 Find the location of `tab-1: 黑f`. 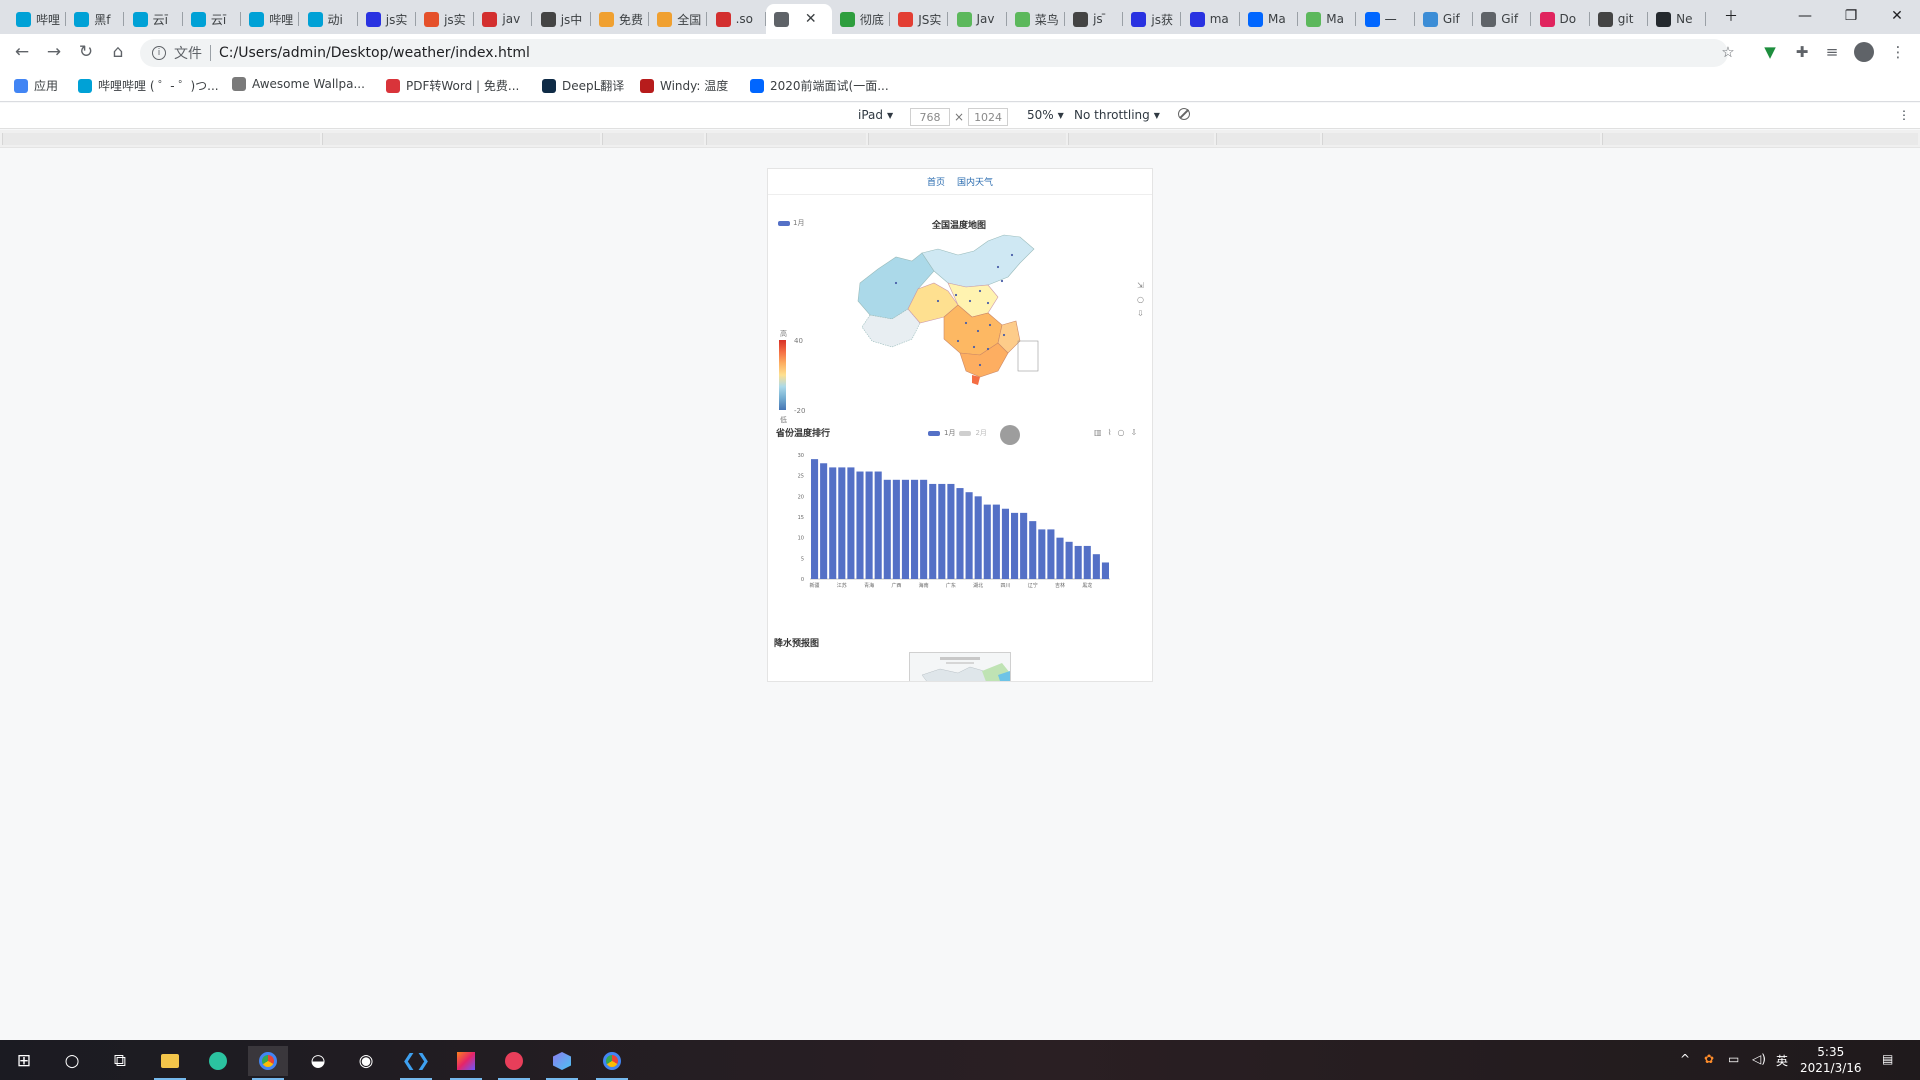

tab-1: 黑f is located at coordinates (95, 19).